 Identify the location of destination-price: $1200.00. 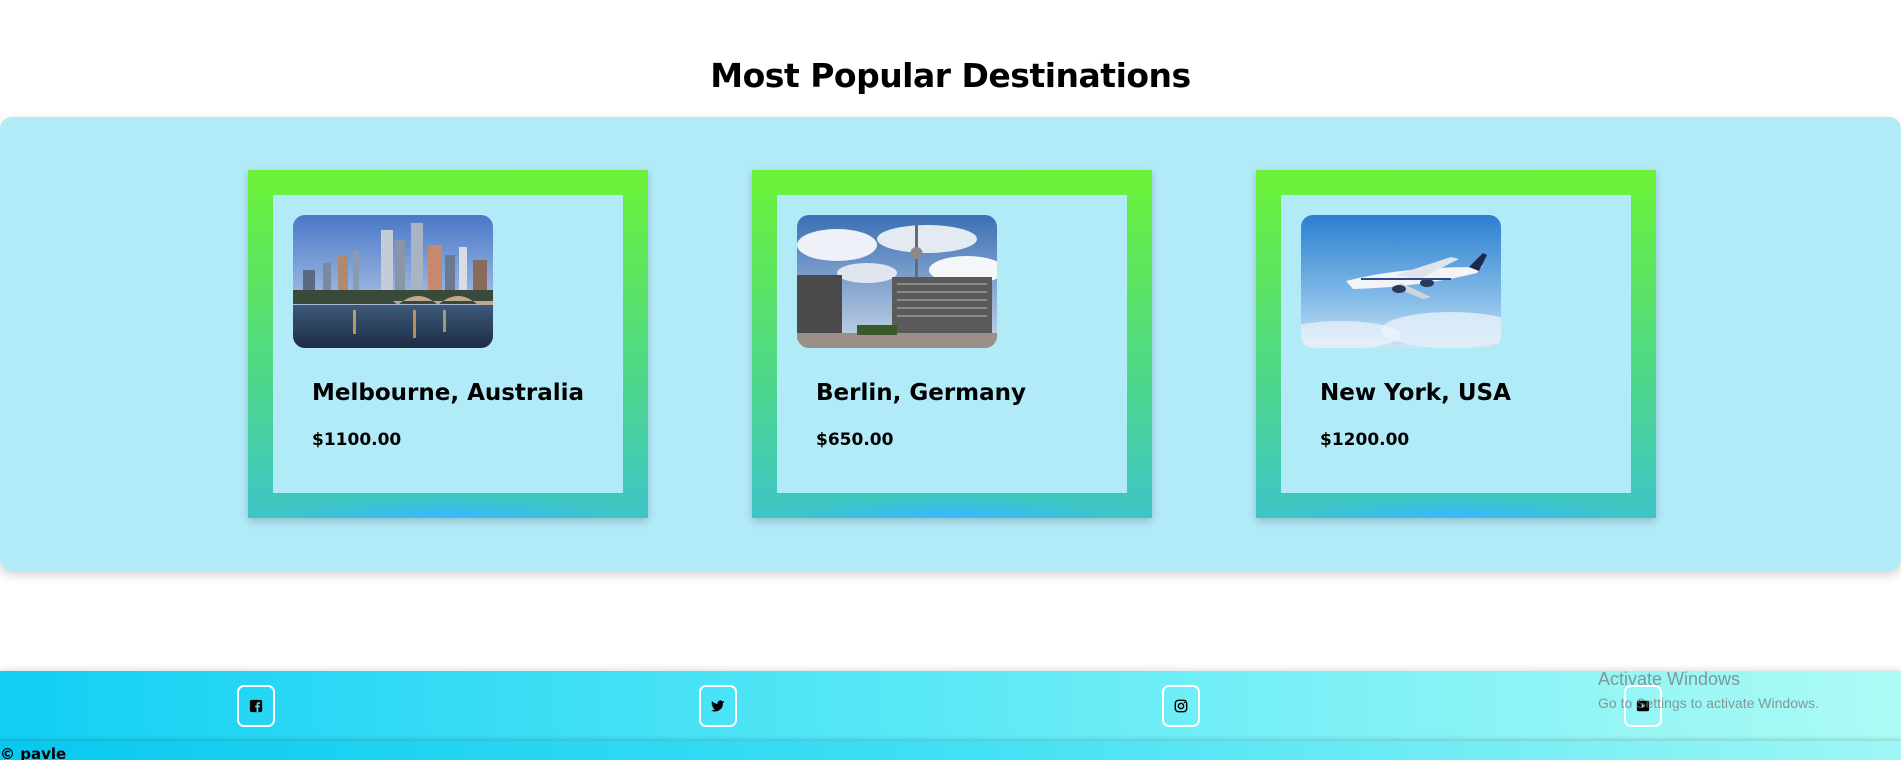
(1365, 440).